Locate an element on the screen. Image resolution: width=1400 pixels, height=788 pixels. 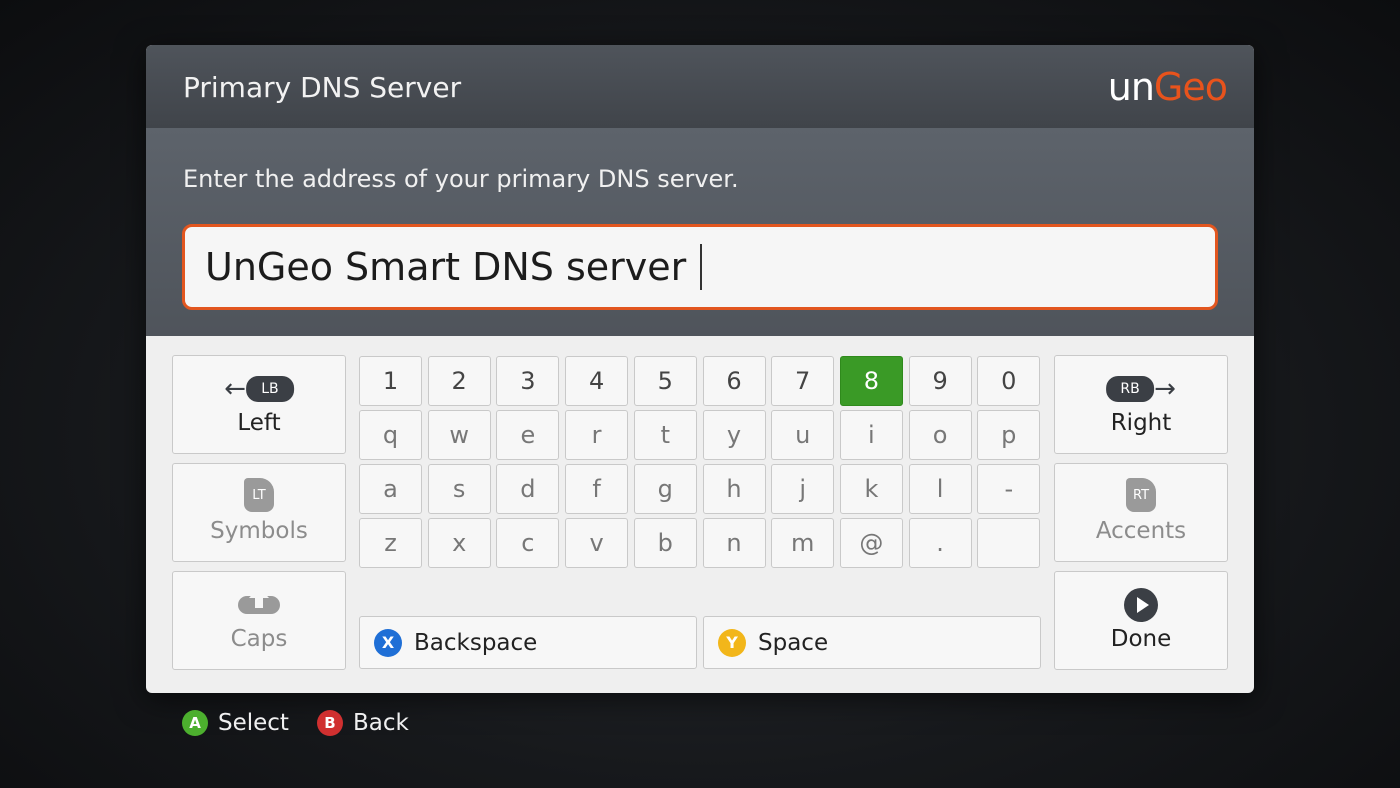
symbols-button: LT Symbols is located at coordinates (259, 512).